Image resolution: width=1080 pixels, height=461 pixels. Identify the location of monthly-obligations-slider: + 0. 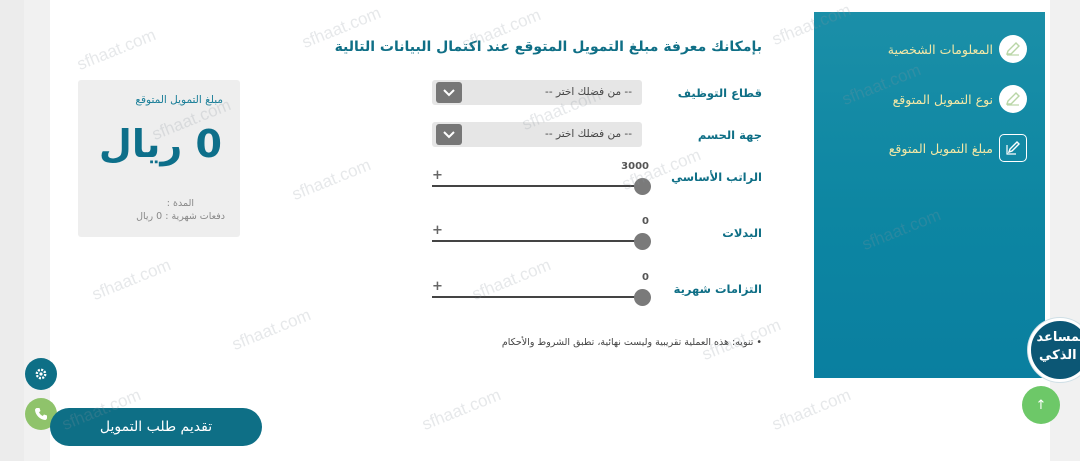
(541, 289).